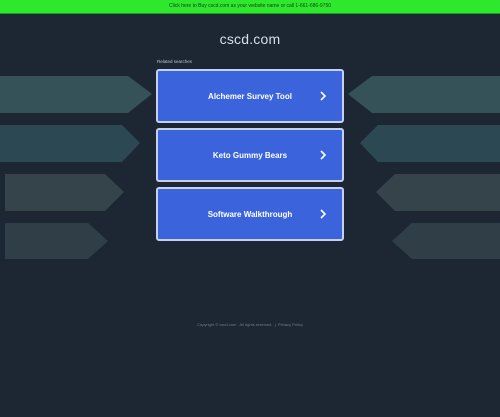 This screenshot has height=417, width=500. I want to click on related-link-keto-gummy-bears: Keto Gummy Bears, so click(250, 155).